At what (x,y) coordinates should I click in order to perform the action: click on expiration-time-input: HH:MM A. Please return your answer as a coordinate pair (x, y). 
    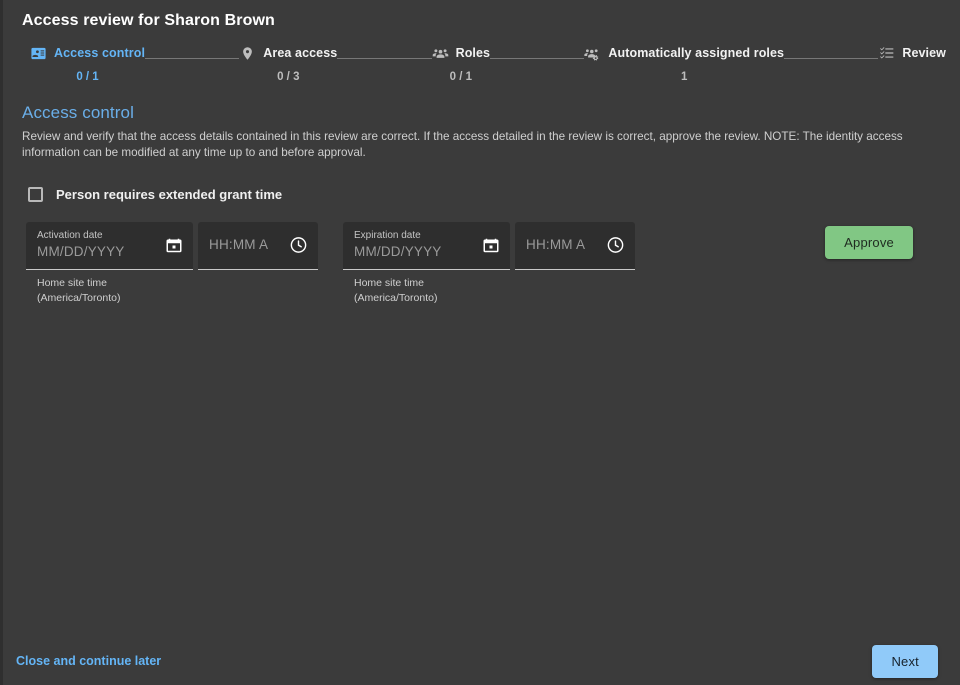
    Looking at the image, I should click on (561, 245).